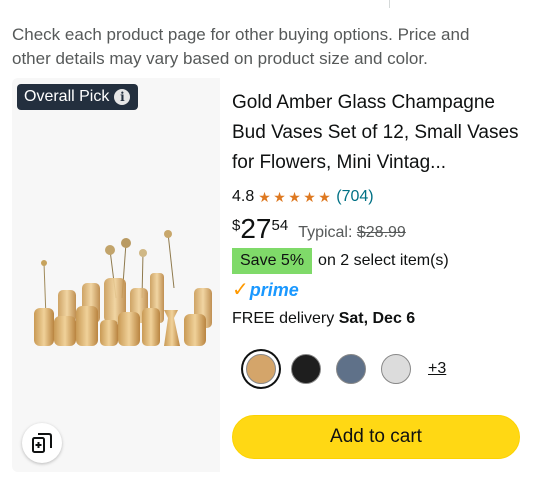 This screenshot has width=540, height=483. I want to click on typical-price: Typical: $28.99, so click(352, 233).